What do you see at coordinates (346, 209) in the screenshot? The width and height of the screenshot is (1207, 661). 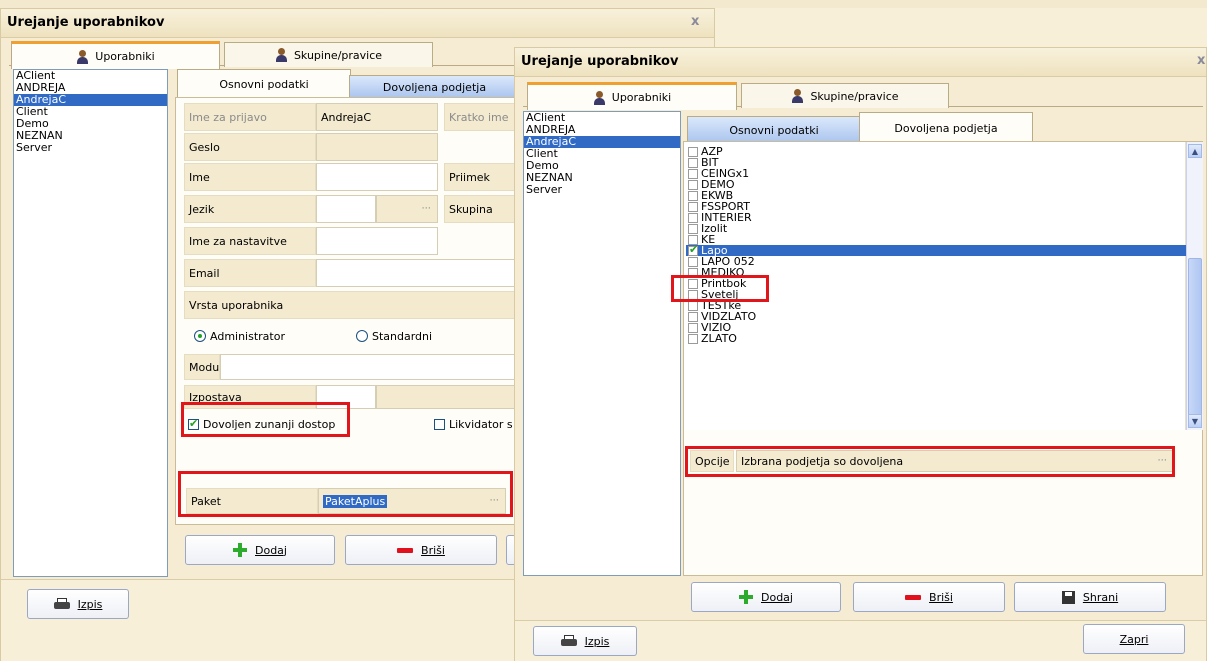 I see `language-field` at bounding box center [346, 209].